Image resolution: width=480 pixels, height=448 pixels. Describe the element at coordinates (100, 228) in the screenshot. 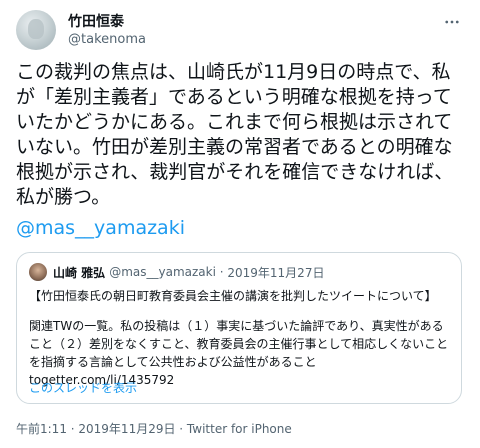

I see `mention-link: @mas__yamazaki` at that location.